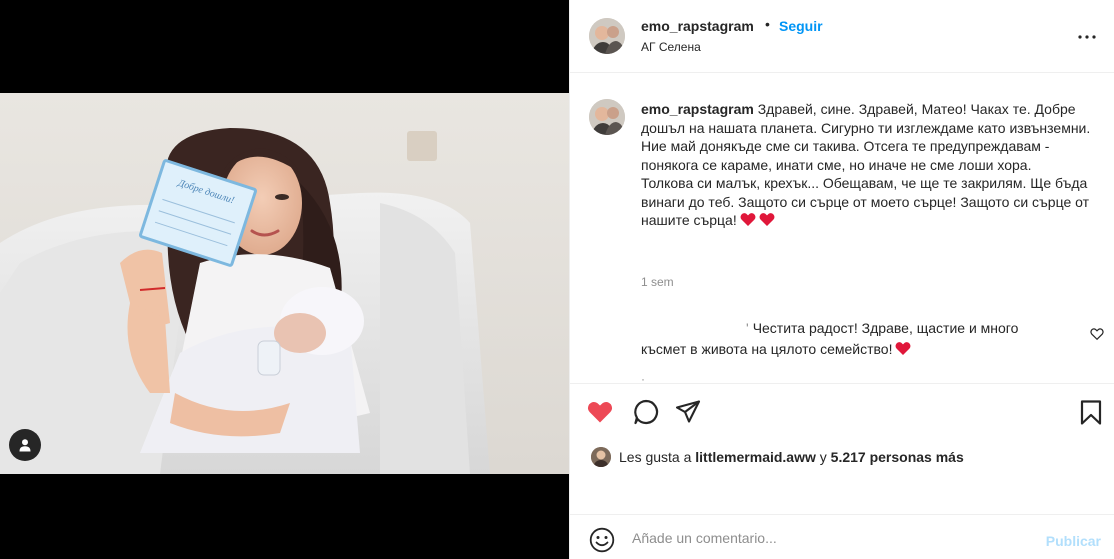 The image size is (1114, 559). What do you see at coordinates (607, 117) in the screenshot?
I see `caption-avatar` at bounding box center [607, 117].